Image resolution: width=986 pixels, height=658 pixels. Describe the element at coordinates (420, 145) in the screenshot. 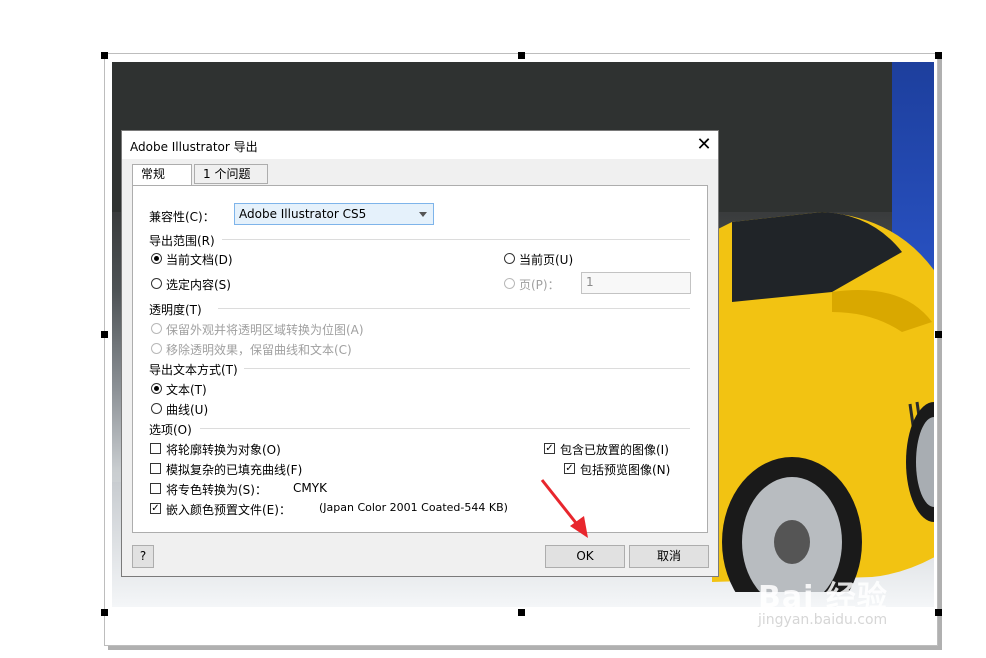

I see `dialog-titlebar: Adobe Illustrator 导出 ✕` at that location.